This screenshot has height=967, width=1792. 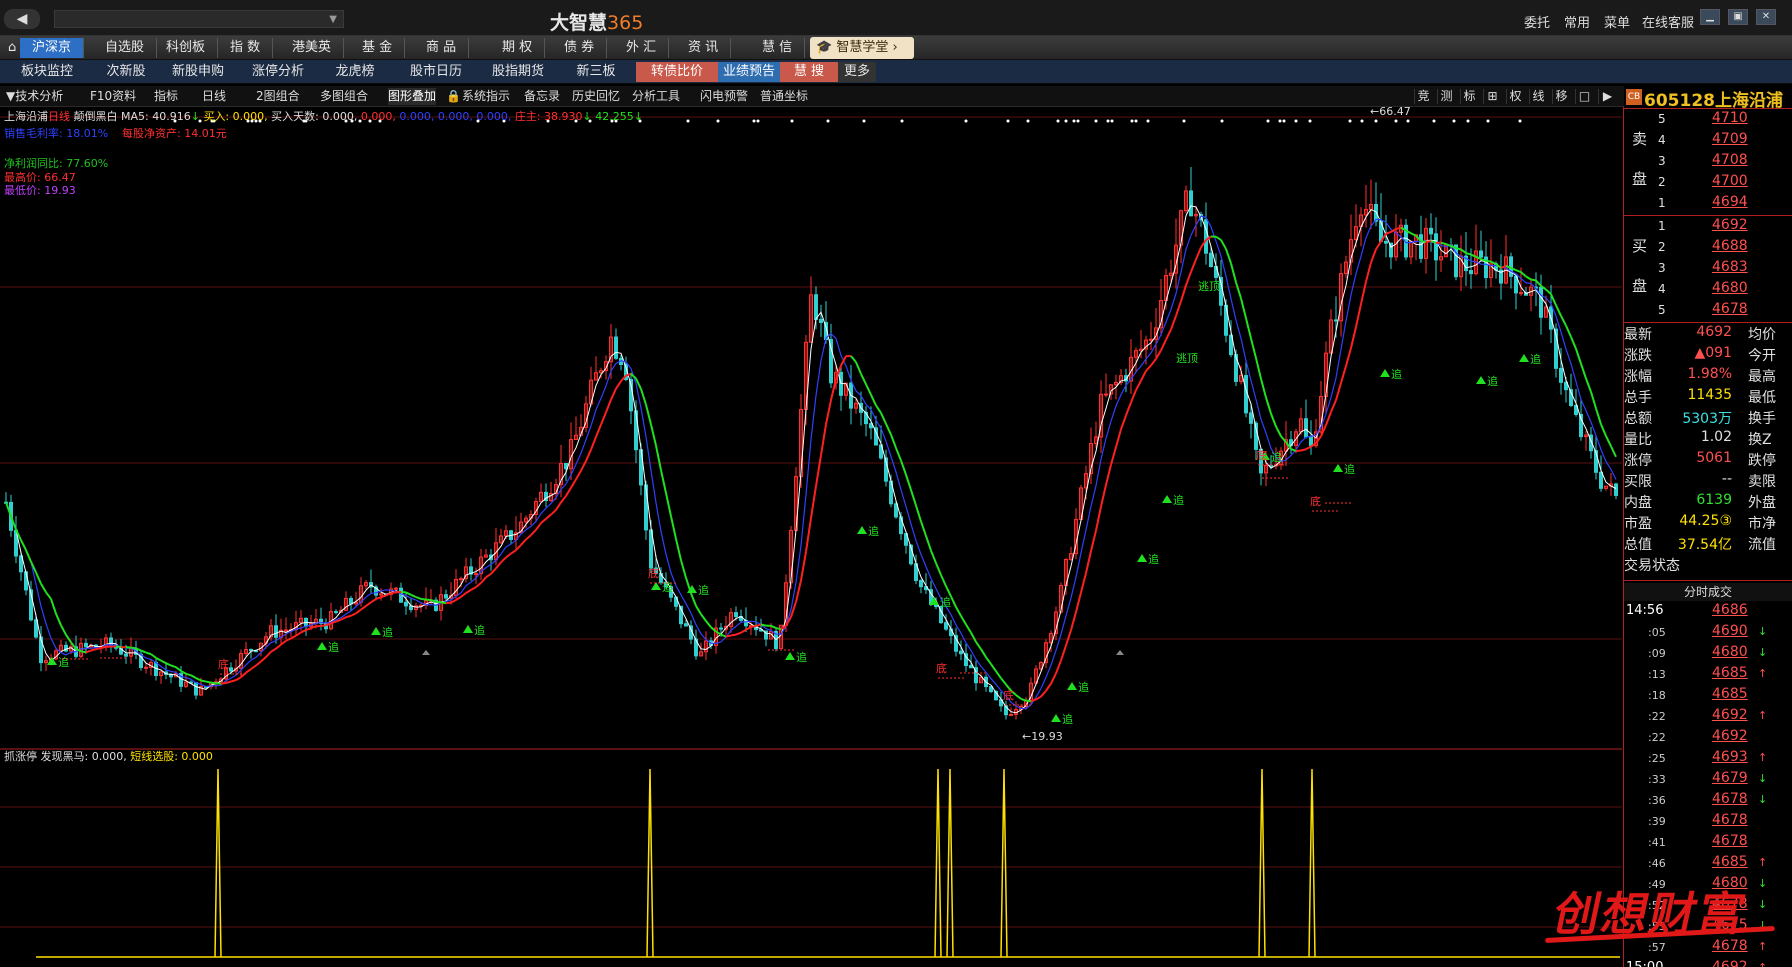 What do you see at coordinates (1577, 21) in the screenshot?
I see `link-changyong: 常用` at bounding box center [1577, 21].